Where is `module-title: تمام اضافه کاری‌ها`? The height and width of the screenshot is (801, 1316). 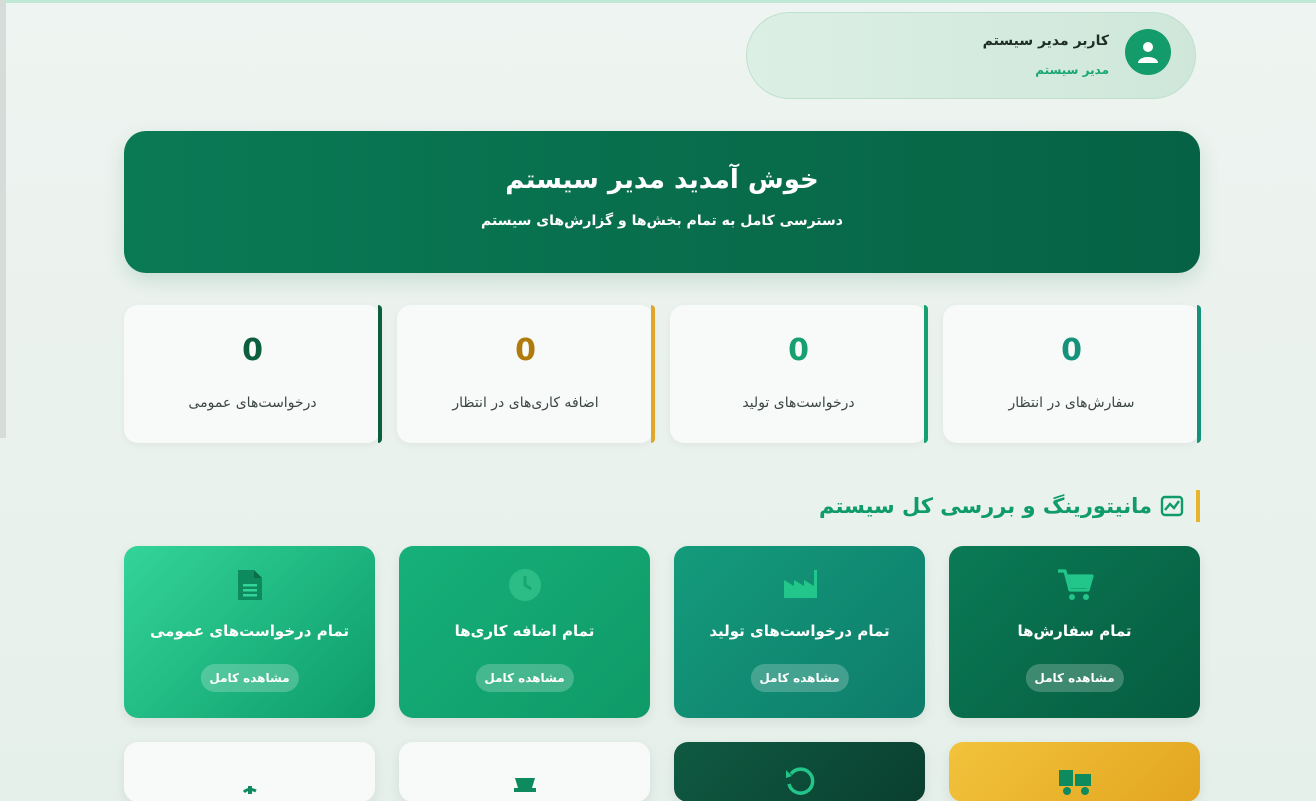
module-title: تمام اضافه کاری‌ها is located at coordinates (524, 631).